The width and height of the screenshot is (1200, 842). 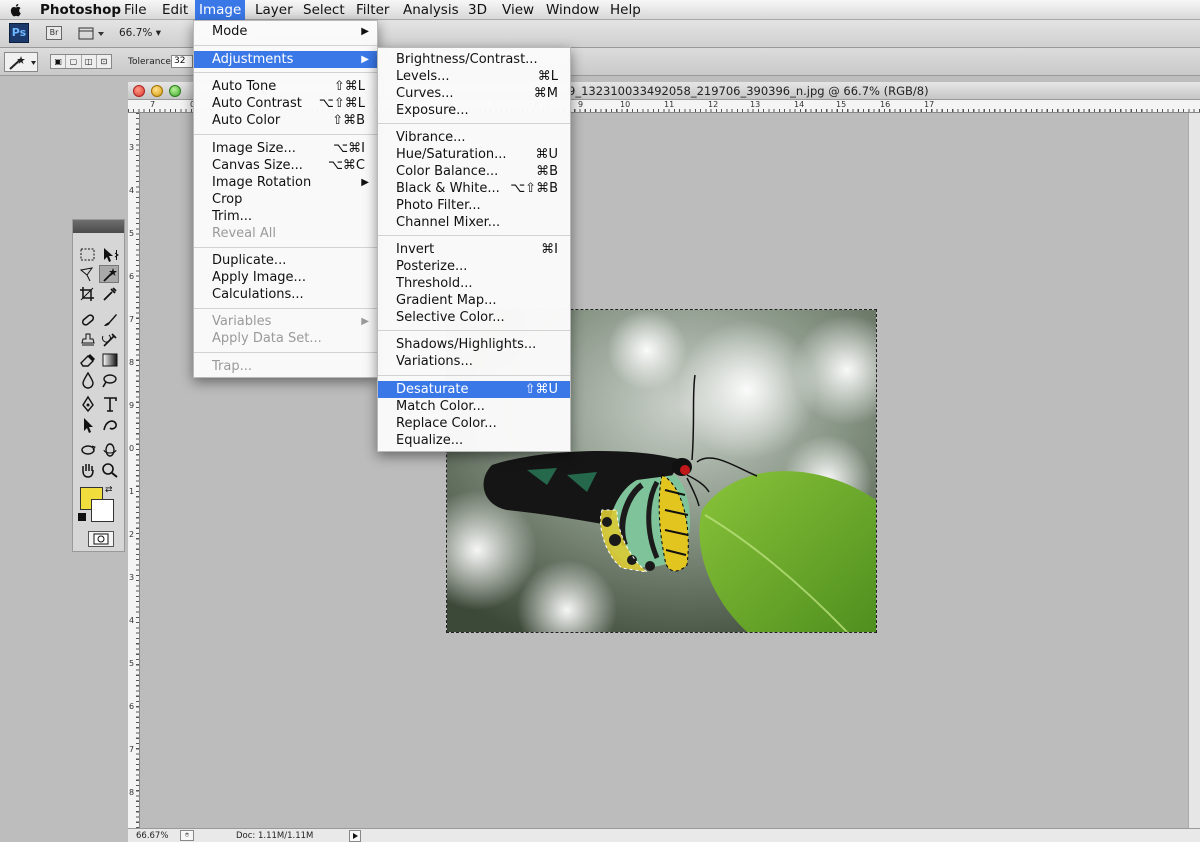 What do you see at coordinates (104, 61) in the screenshot?
I see `intersect-selection-icon: ⊡` at bounding box center [104, 61].